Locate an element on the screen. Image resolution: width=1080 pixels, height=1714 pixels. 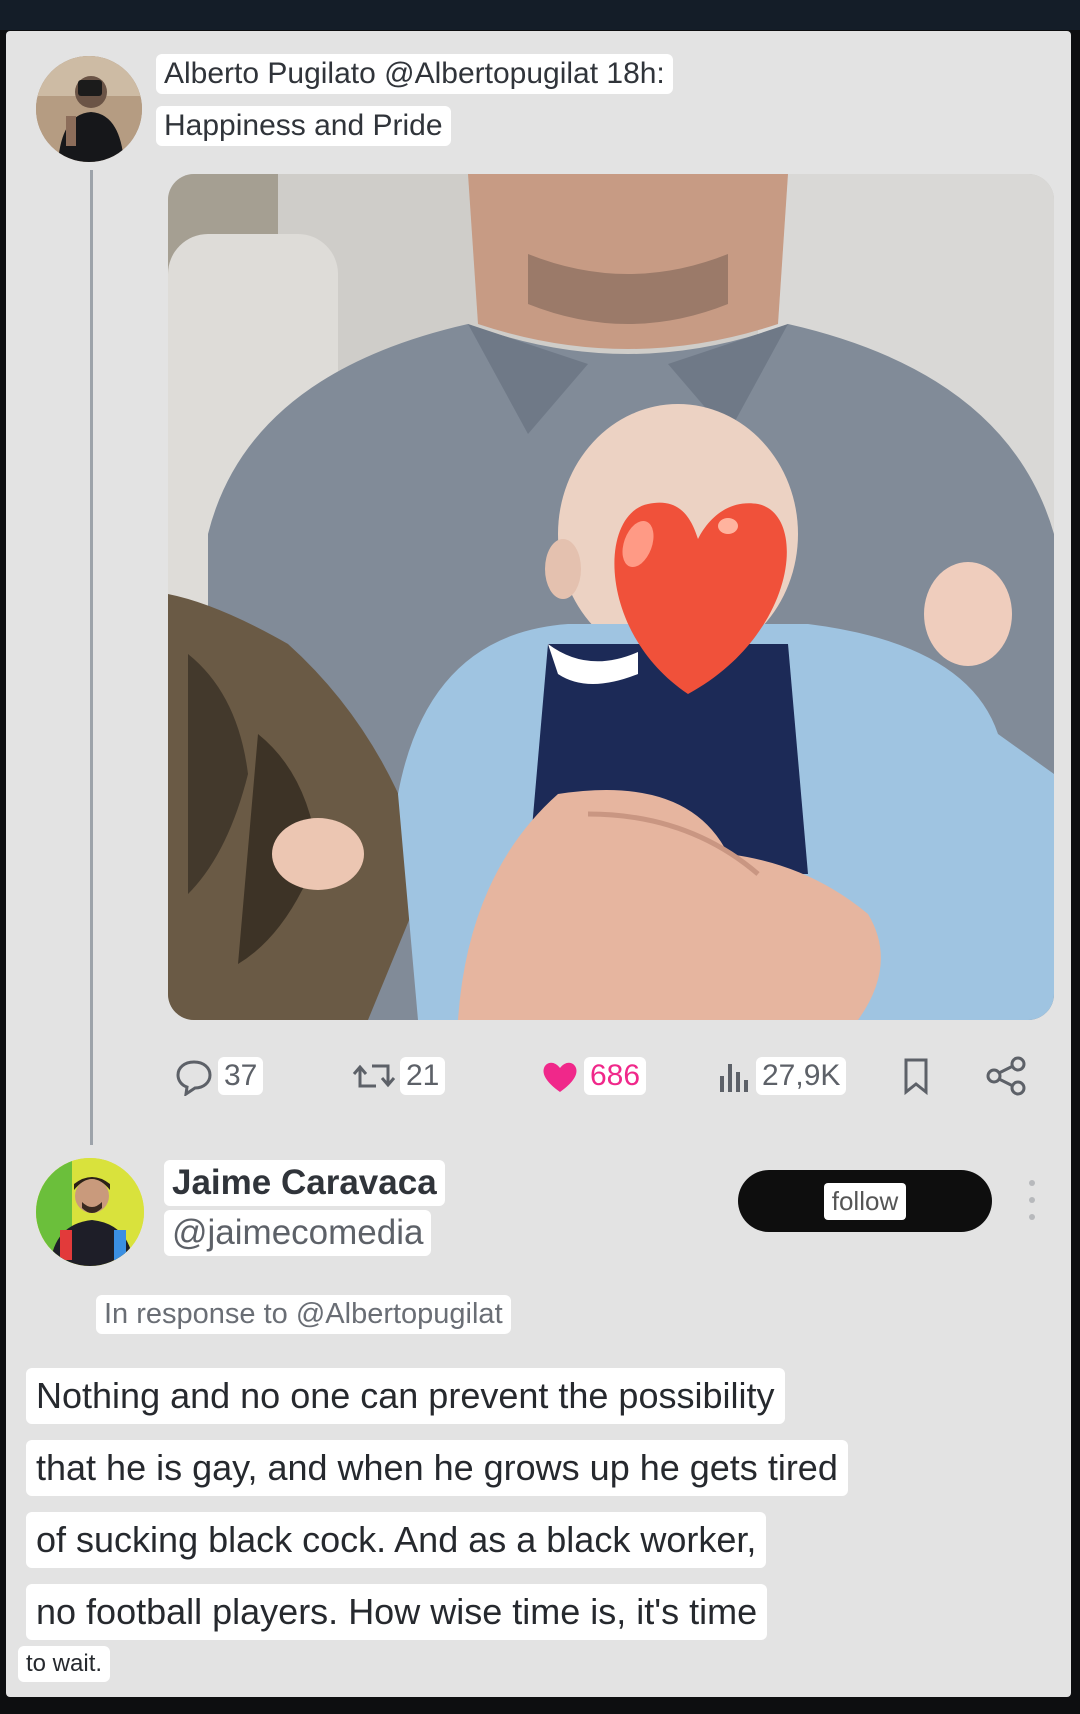
post-meta: Alberto Pugilato @Albertopugilat 18h: is located at coordinates (414, 74).